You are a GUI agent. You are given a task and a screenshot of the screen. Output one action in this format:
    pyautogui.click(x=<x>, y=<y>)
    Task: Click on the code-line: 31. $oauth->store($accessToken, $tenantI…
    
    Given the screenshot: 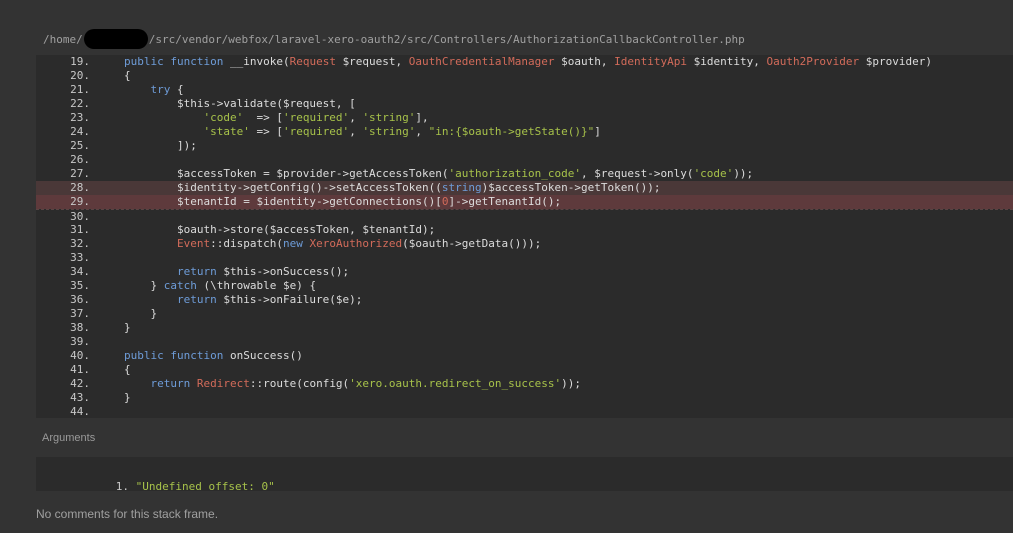 What is the action you would take?
    pyautogui.click(x=524, y=230)
    